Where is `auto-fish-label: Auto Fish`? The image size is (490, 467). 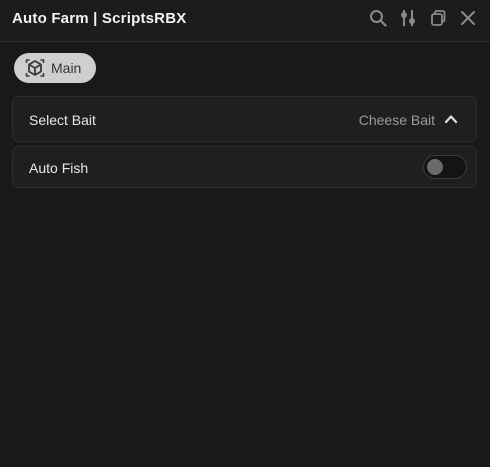 auto-fish-label: Auto Fish is located at coordinates (59, 168).